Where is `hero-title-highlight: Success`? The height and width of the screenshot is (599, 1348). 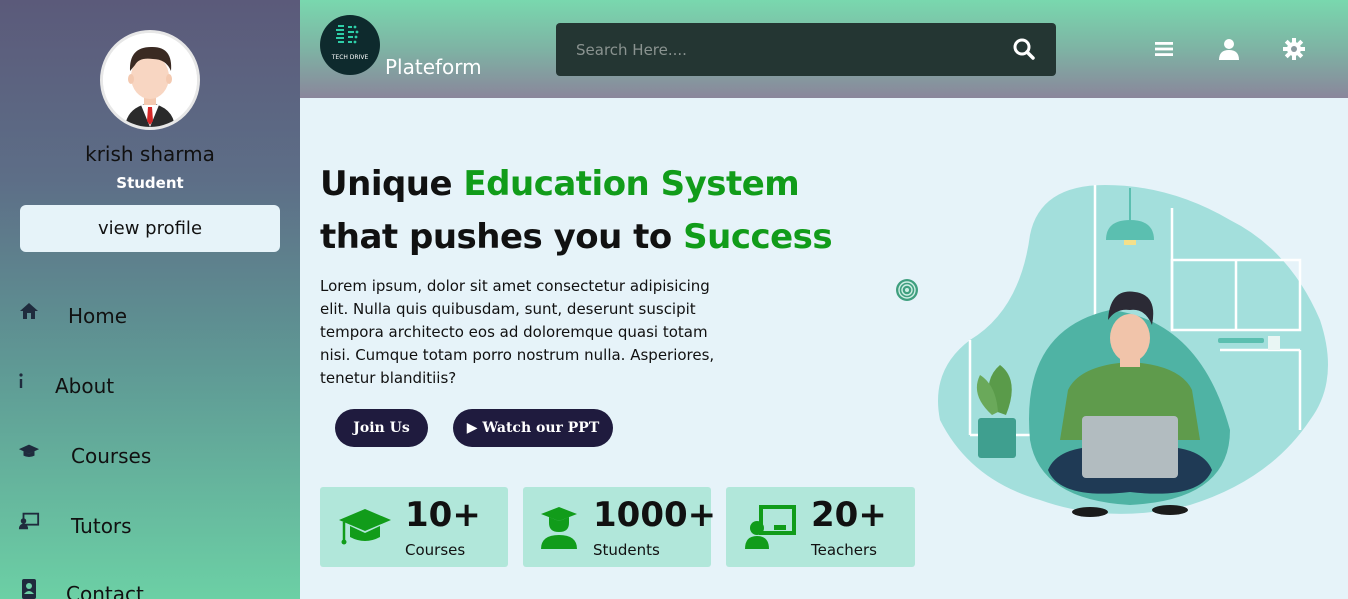 hero-title-highlight: Success is located at coordinates (758, 237).